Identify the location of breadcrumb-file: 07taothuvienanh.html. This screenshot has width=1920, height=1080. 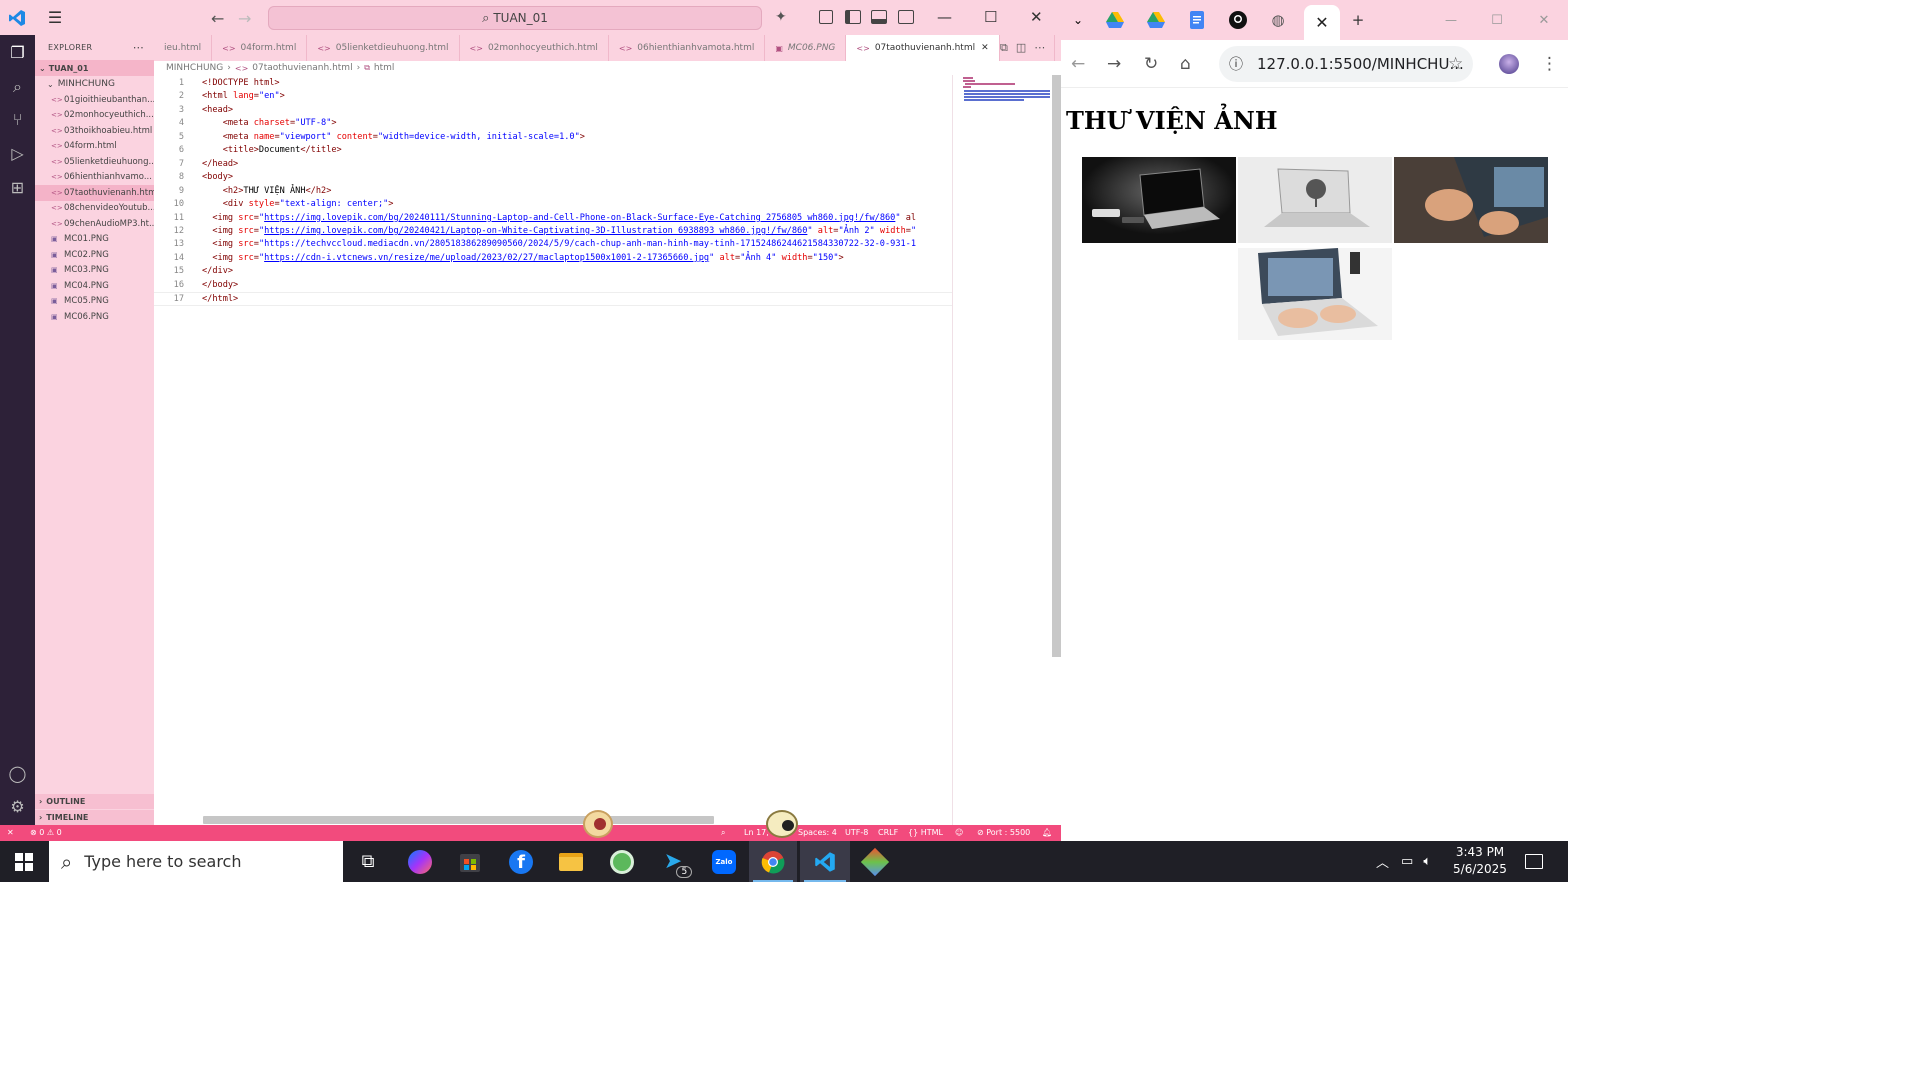
(302, 68).